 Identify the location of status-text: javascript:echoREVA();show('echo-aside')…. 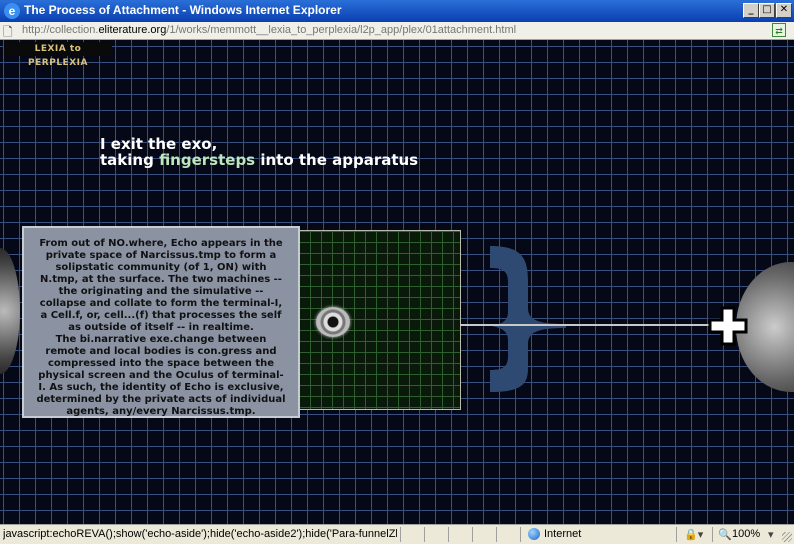
(200, 534).